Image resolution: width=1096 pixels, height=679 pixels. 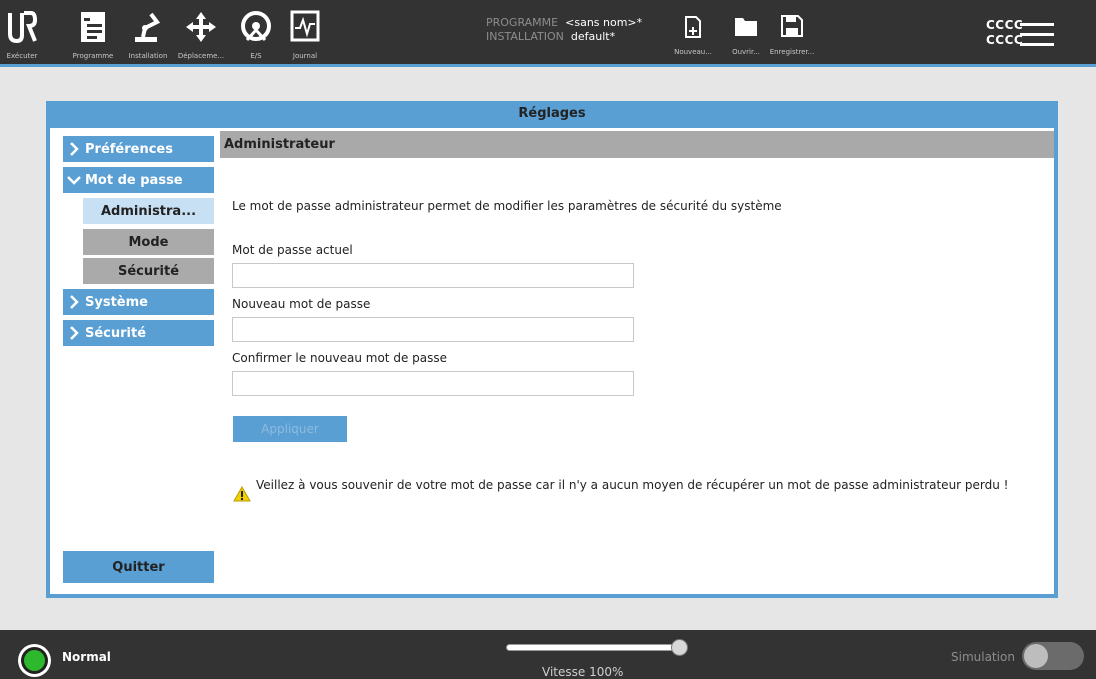 What do you see at coordinates (93, 56) in the screenshot?
I see `nav-program-label: Programme` at bounding box center [93, 56].